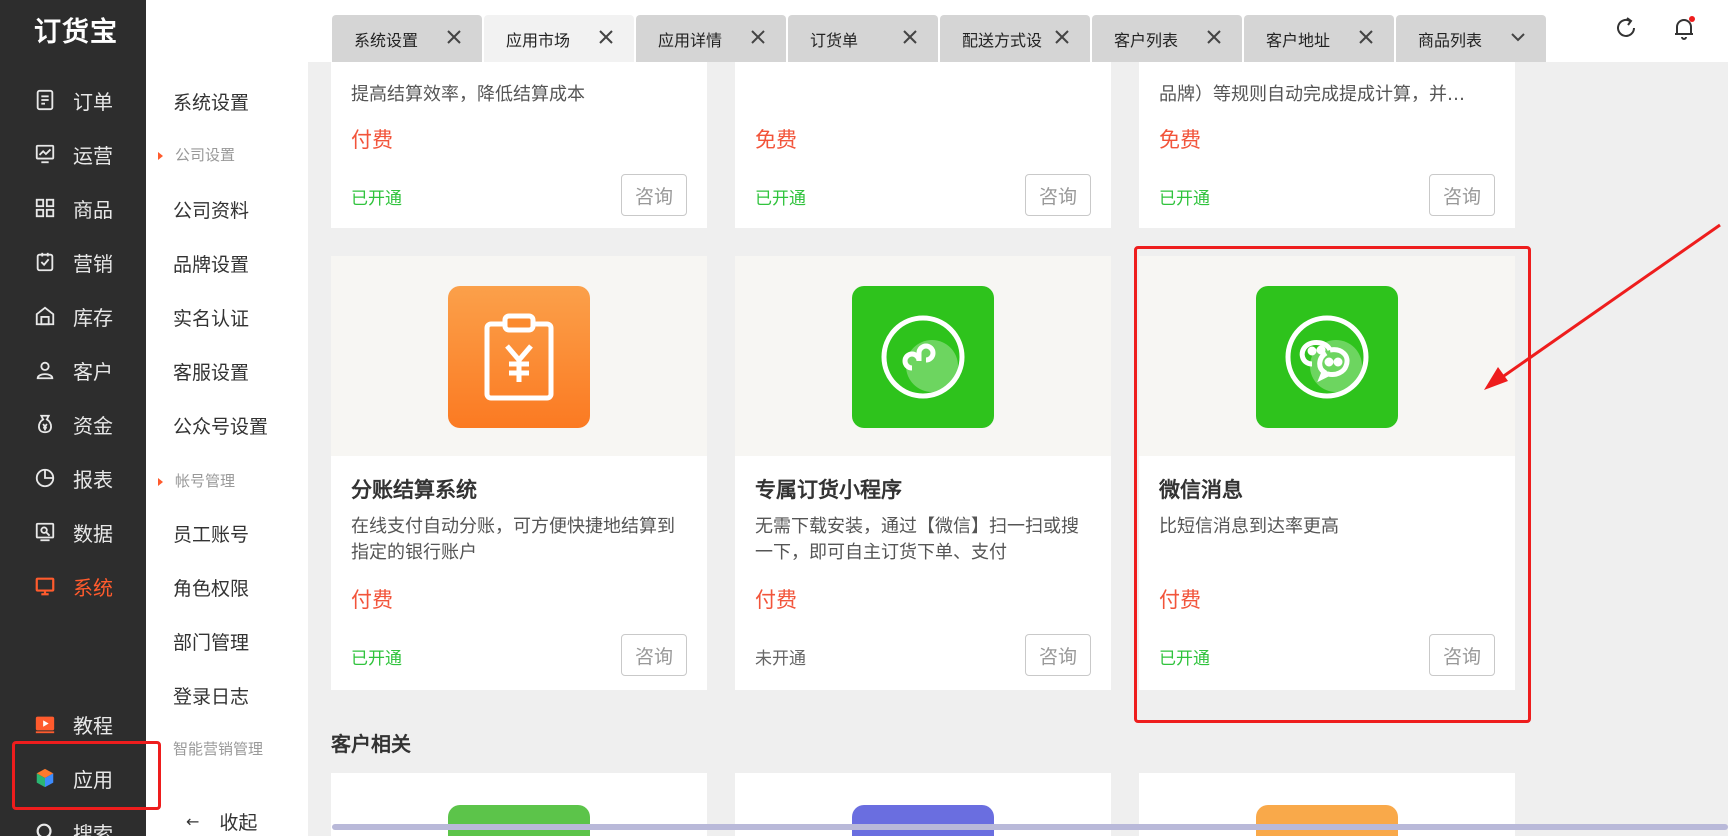  What do you see at coordinates (45, 370) in the screenshot?
I see `customer-icon` at bounding box center [45, 370].